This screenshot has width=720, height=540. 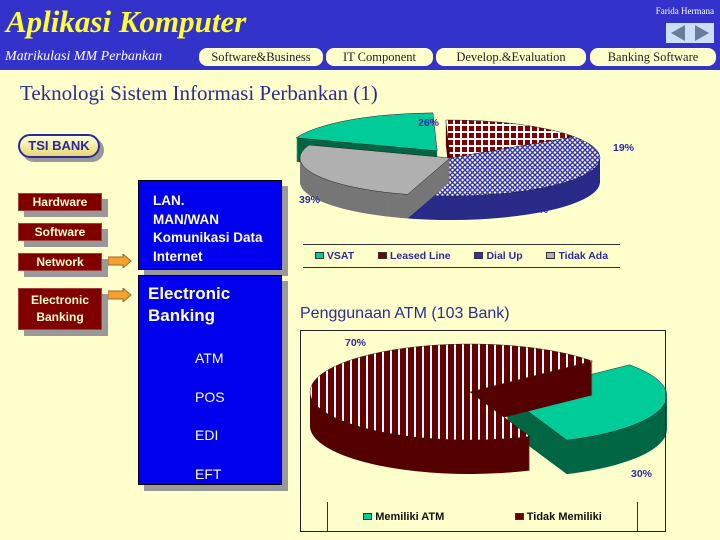 What do you see at coordinates (482, 516) in the screenshot?
I see `chart2-legend: Memiliki ATM Tidak Memiliki` at bounding box center [482, 516].